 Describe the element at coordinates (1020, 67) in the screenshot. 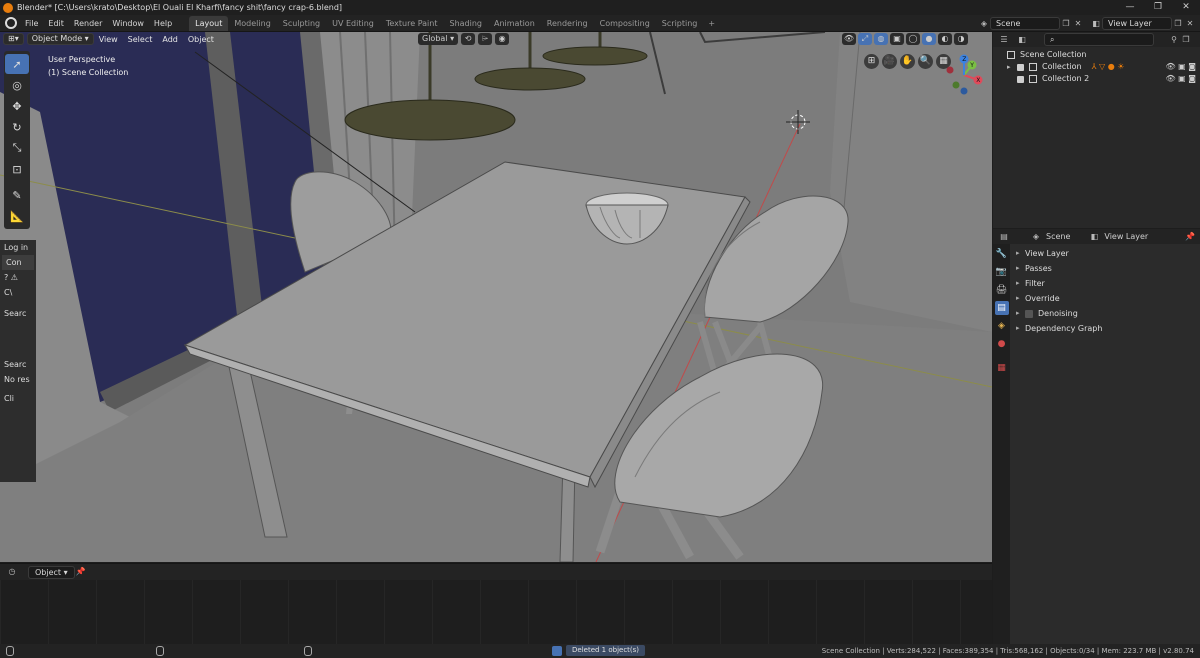

I see `collection-checkbox` at that location.